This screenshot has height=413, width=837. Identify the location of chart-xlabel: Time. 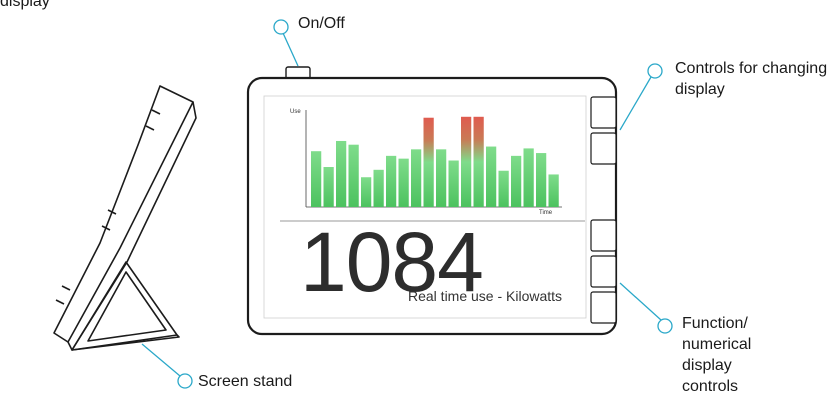
(546, 213).